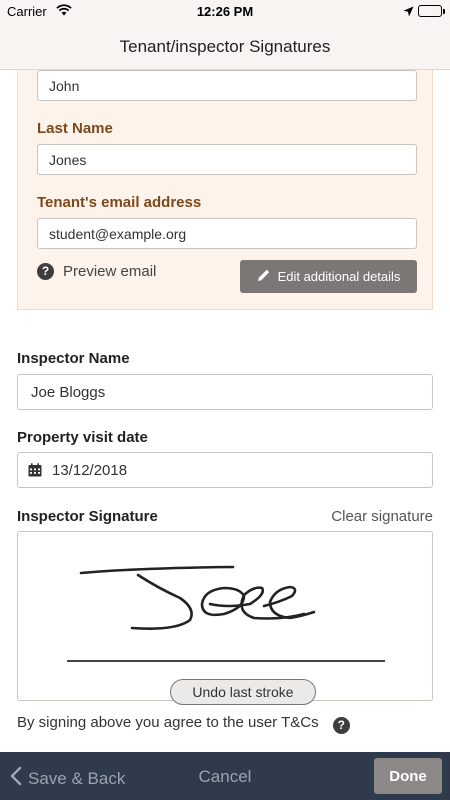 The height and width of the screenshot is (800, 450). Describe the element at coordinates (431, 11) in the screenshot. I see `battery-icon` at that location.